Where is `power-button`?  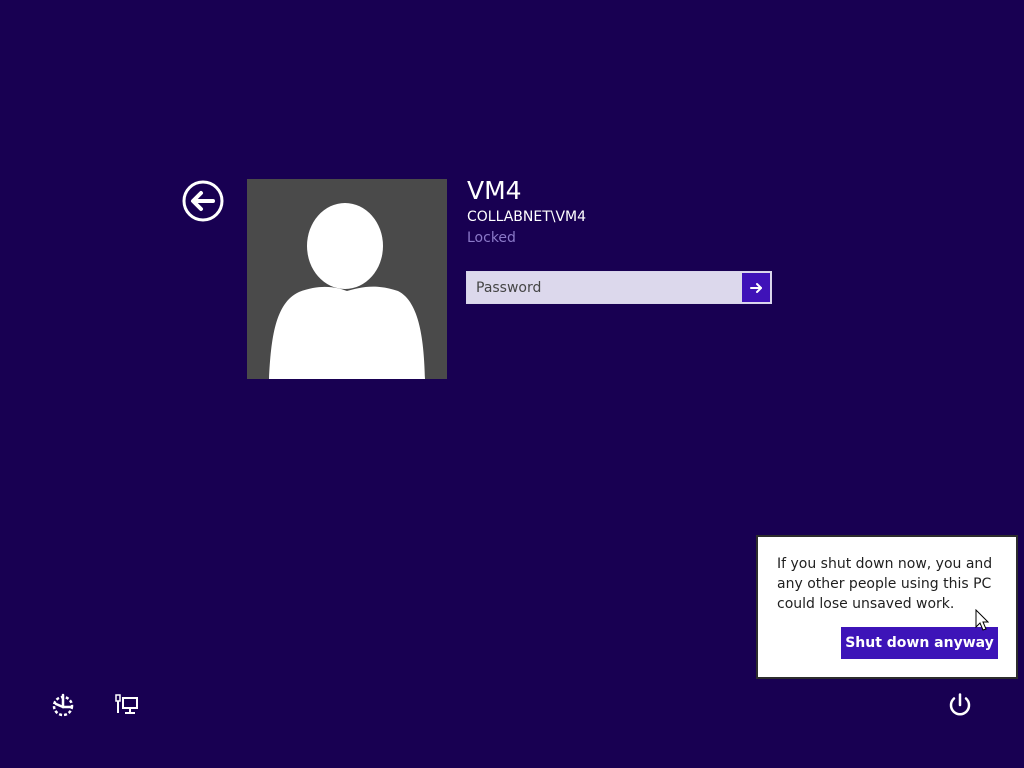 power-button is located at coordinates (960, 705).